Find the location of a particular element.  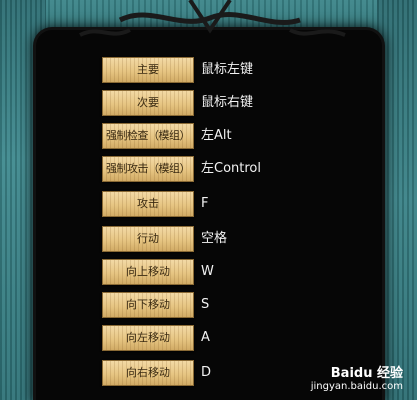

binding-row: 强制检查（模组） 左Alt is located at coordinates (252, 137).